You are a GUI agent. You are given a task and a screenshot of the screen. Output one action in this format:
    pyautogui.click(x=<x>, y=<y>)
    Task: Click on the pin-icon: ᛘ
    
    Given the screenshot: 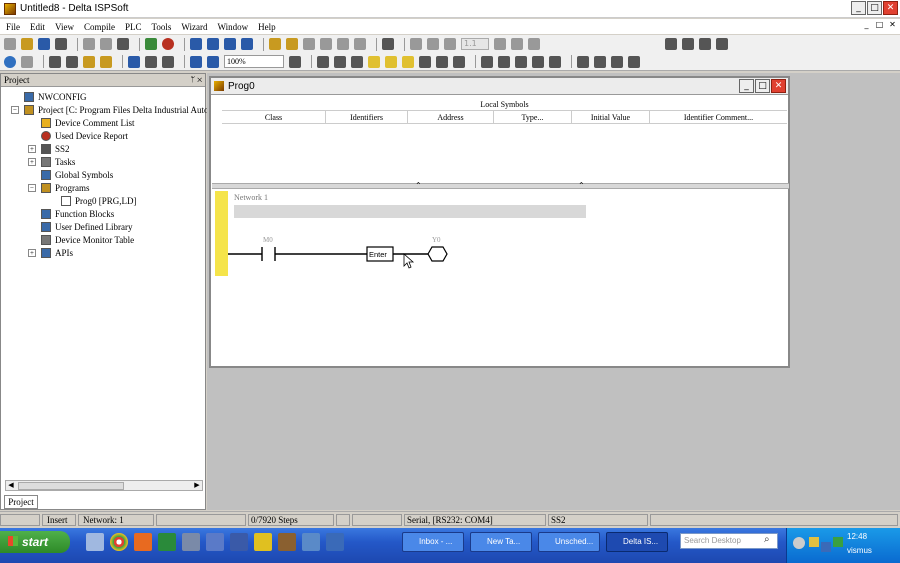 What is the action you would take?
    pyautogui.click(x=192, y=79)
    